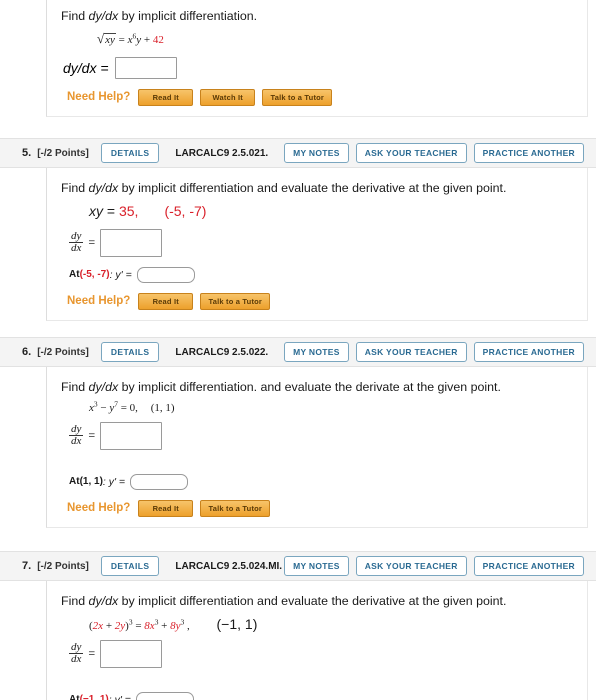 Image resolution: width=596 pixels, height=700 pixels. Describe the element at coordinates (138, 625) in the screenshot. I see `eq-equals: =` at that location.